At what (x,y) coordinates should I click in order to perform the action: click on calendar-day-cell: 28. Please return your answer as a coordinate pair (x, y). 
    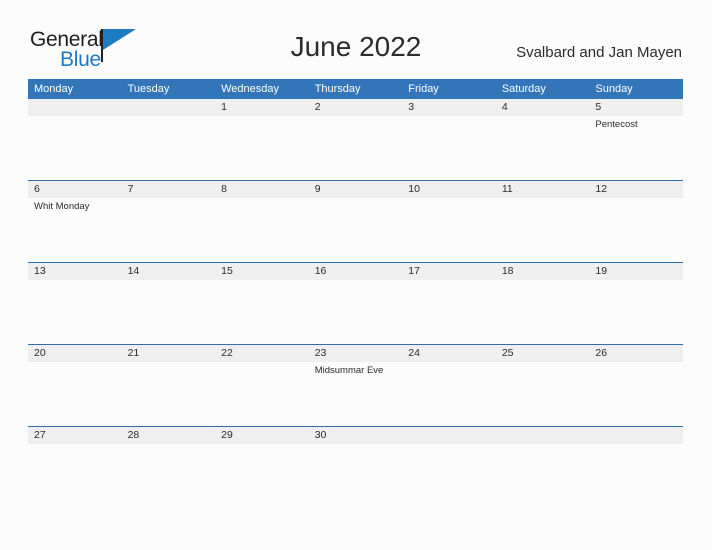
    Looking at the image, I should click on (168, 435).